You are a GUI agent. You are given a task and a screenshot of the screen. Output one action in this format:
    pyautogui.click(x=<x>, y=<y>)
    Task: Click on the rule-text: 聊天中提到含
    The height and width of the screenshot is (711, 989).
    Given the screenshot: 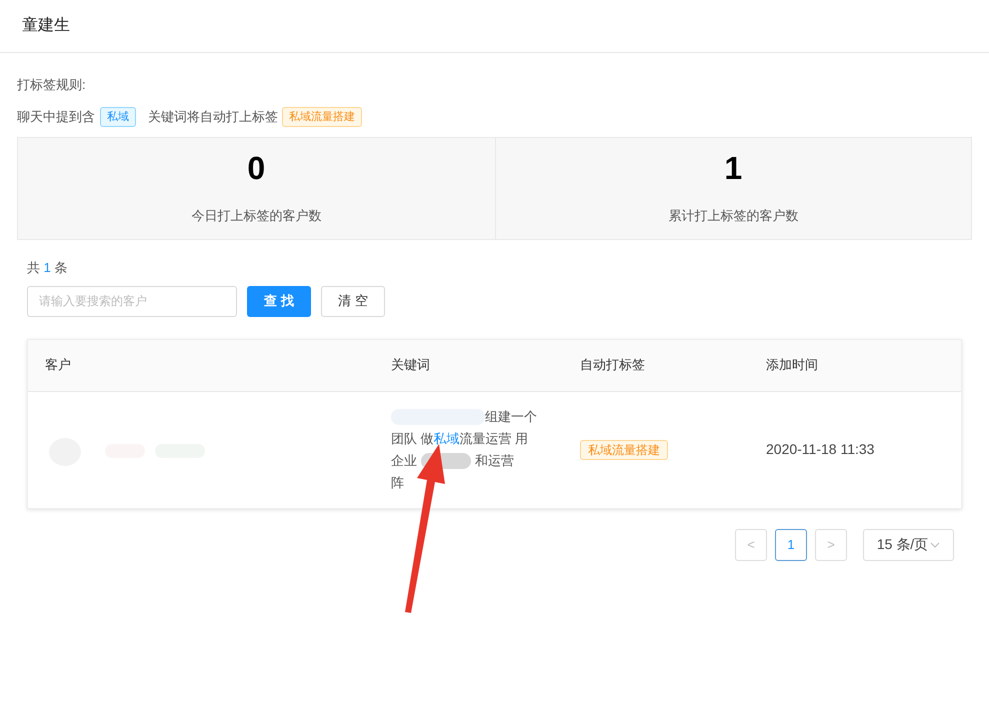 What is the action you would take?
    pyautogui.click(x=56, y=117)
    